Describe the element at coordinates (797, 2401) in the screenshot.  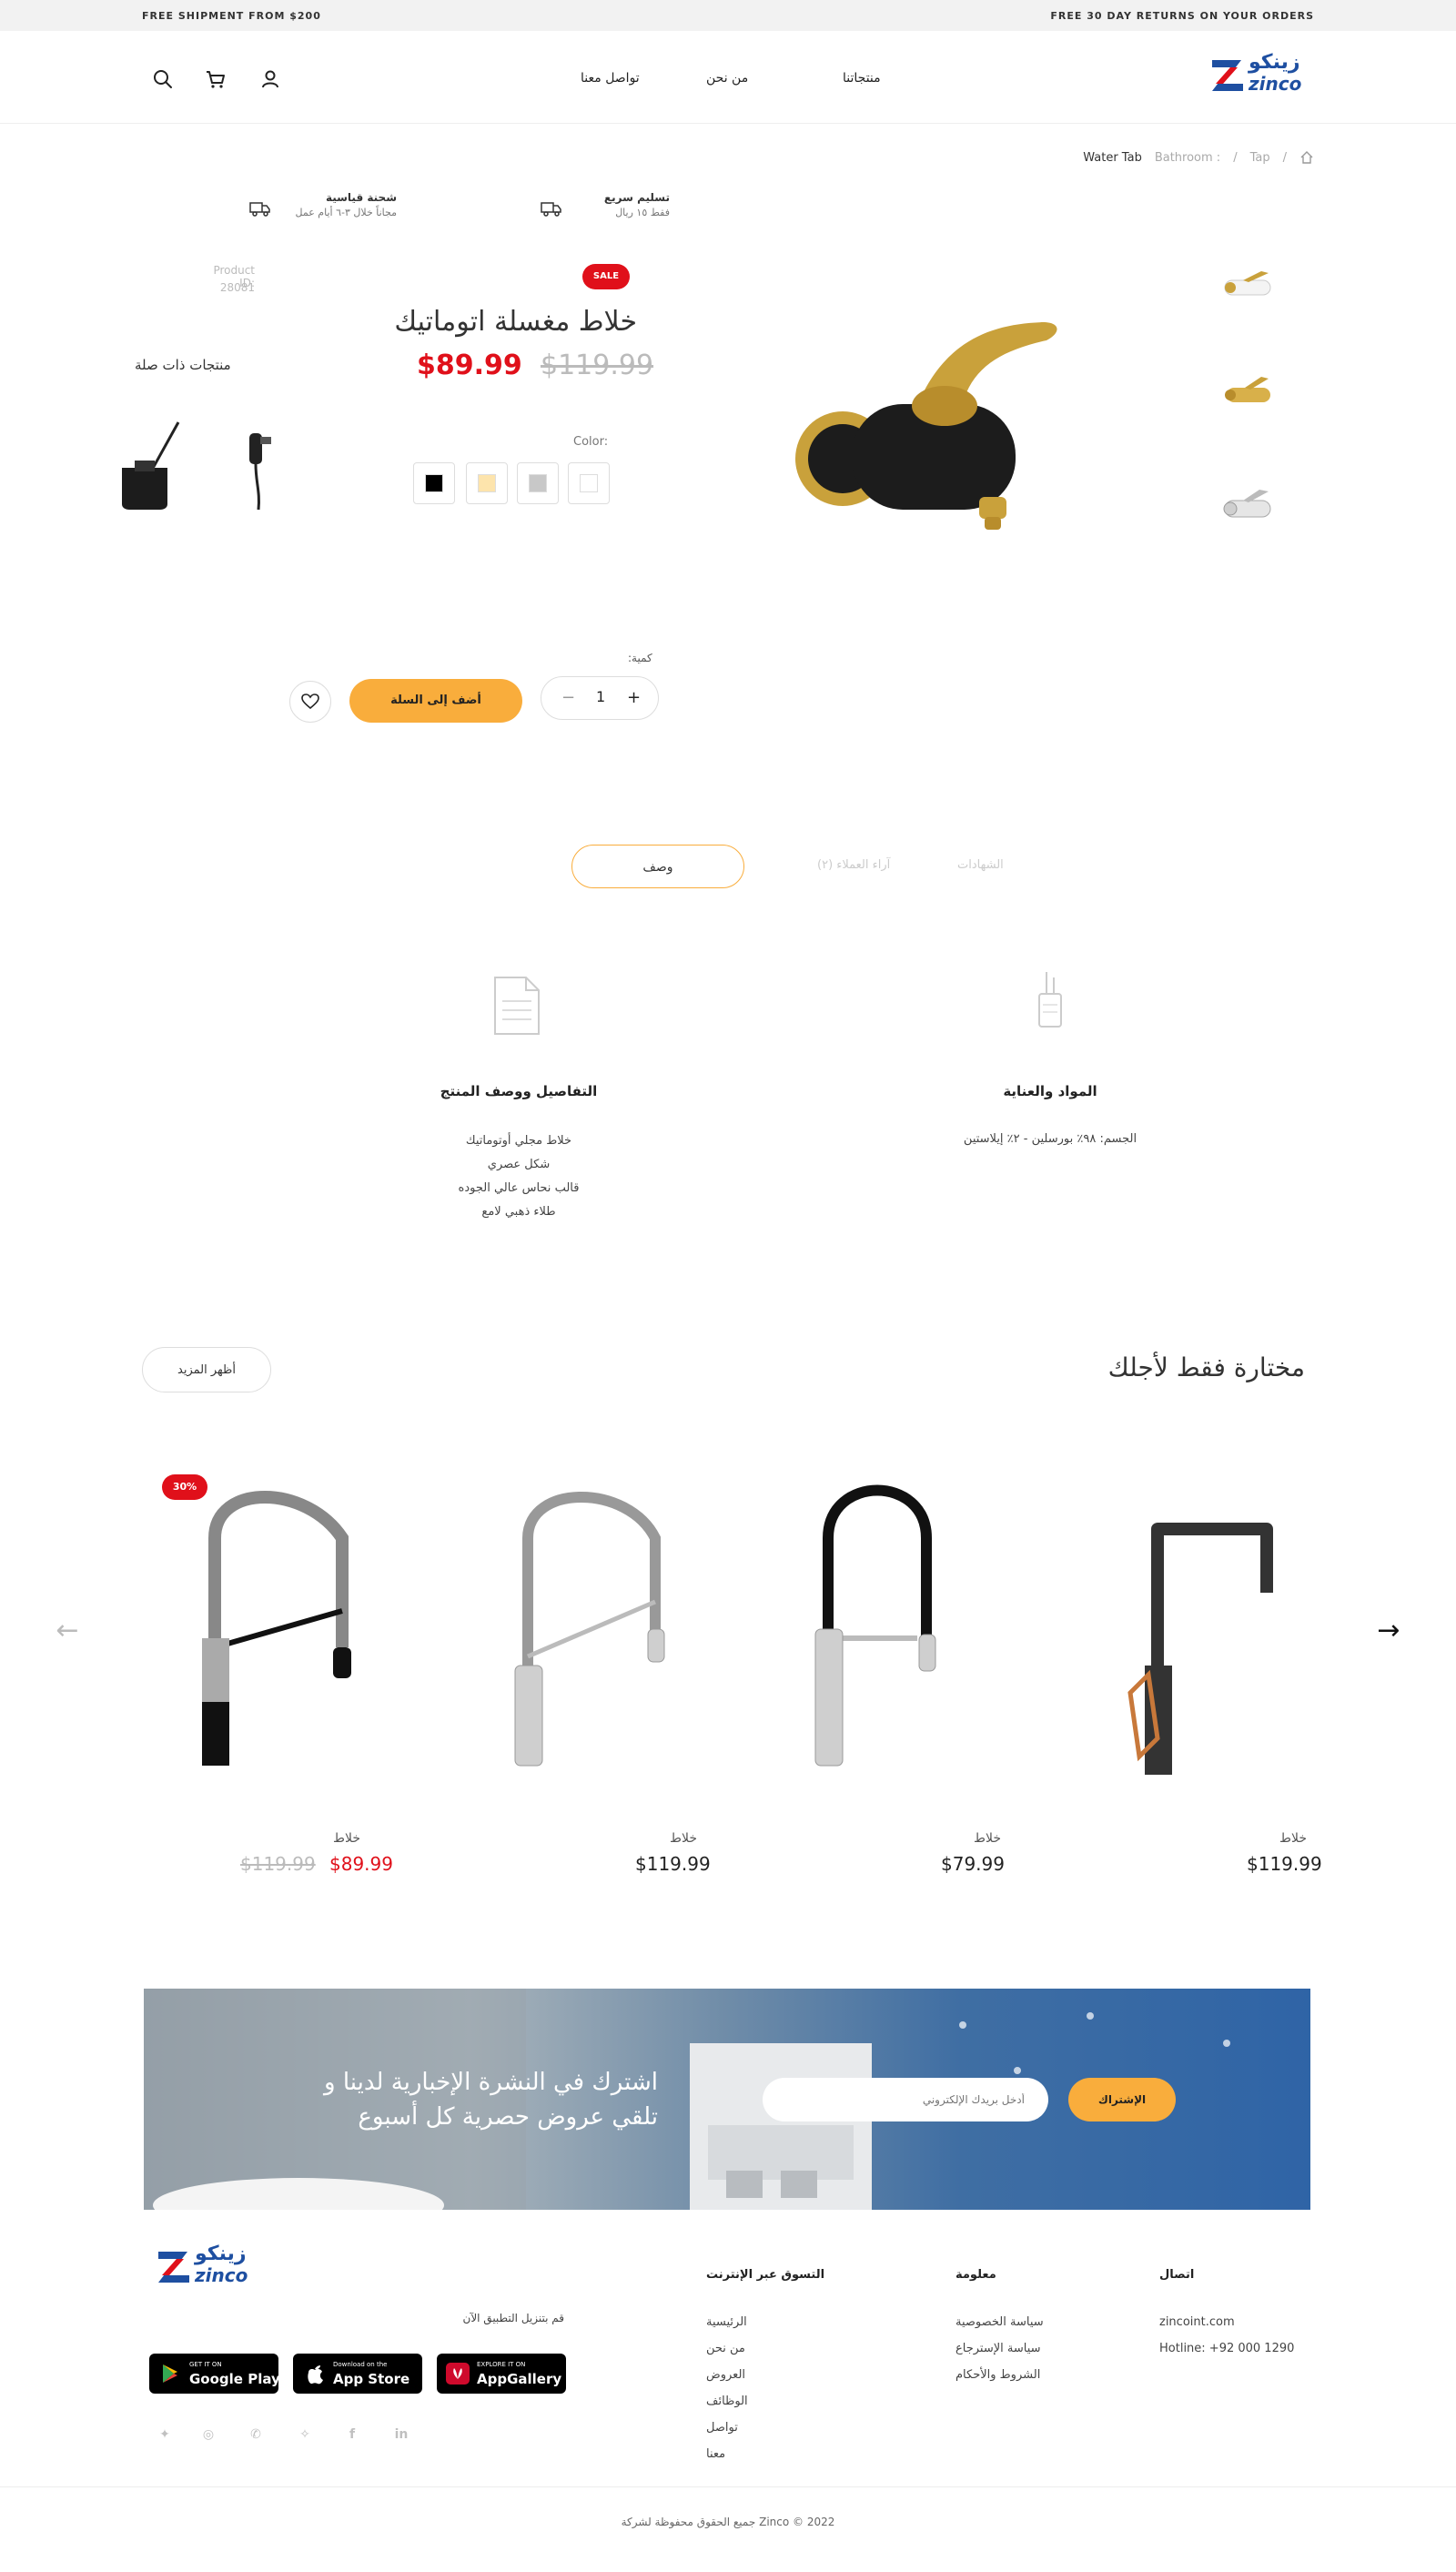
I see `footer-link-jobs: الوظائف` at that location.